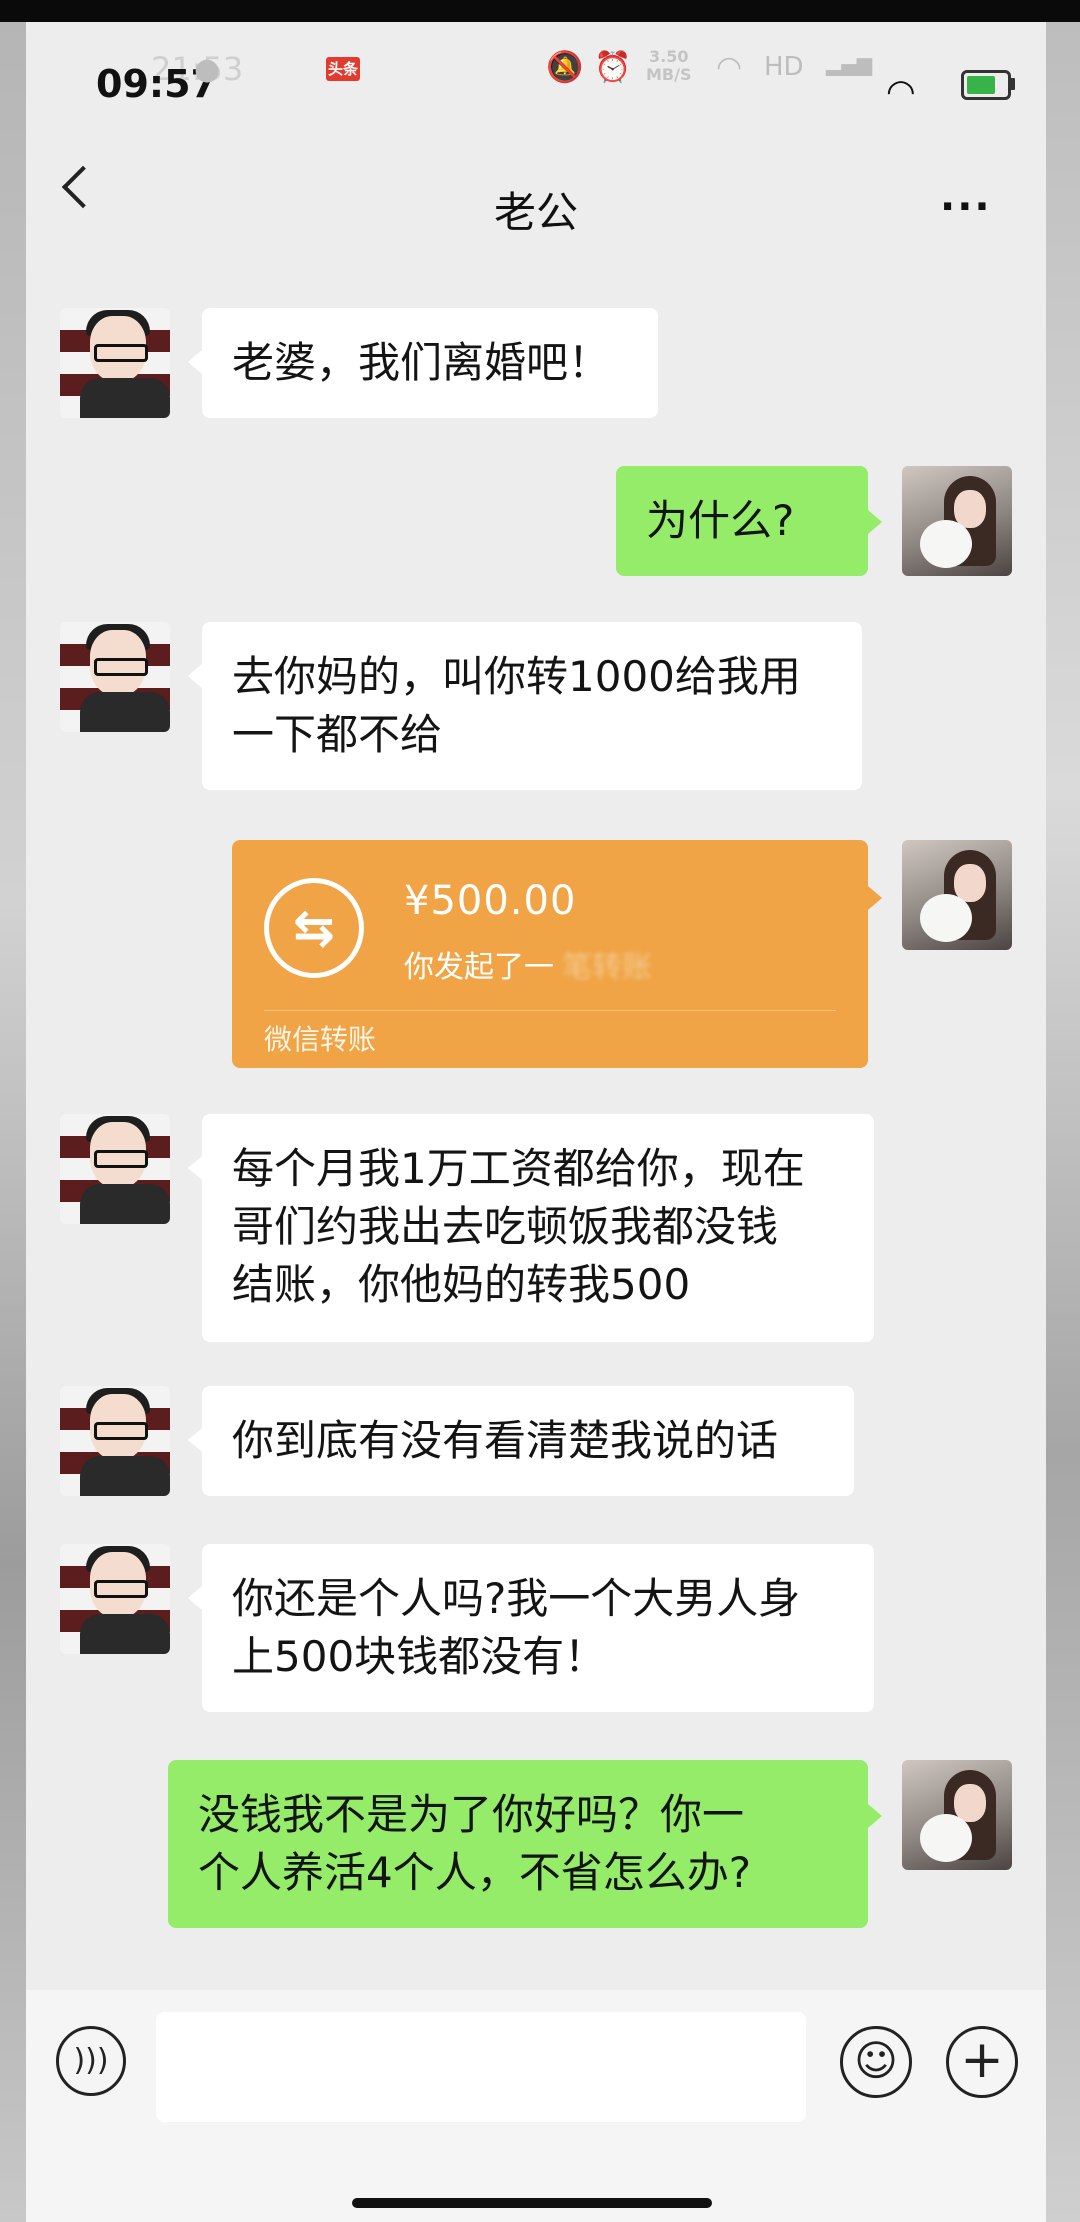  What do you see at coordinates (207, 69) in the screenshot?
I see `wechat-icon: ●` at bounding box center [207, 69].